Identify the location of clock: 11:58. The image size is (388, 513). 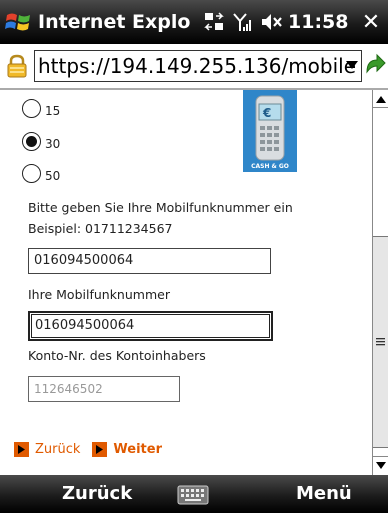
(318, 22).